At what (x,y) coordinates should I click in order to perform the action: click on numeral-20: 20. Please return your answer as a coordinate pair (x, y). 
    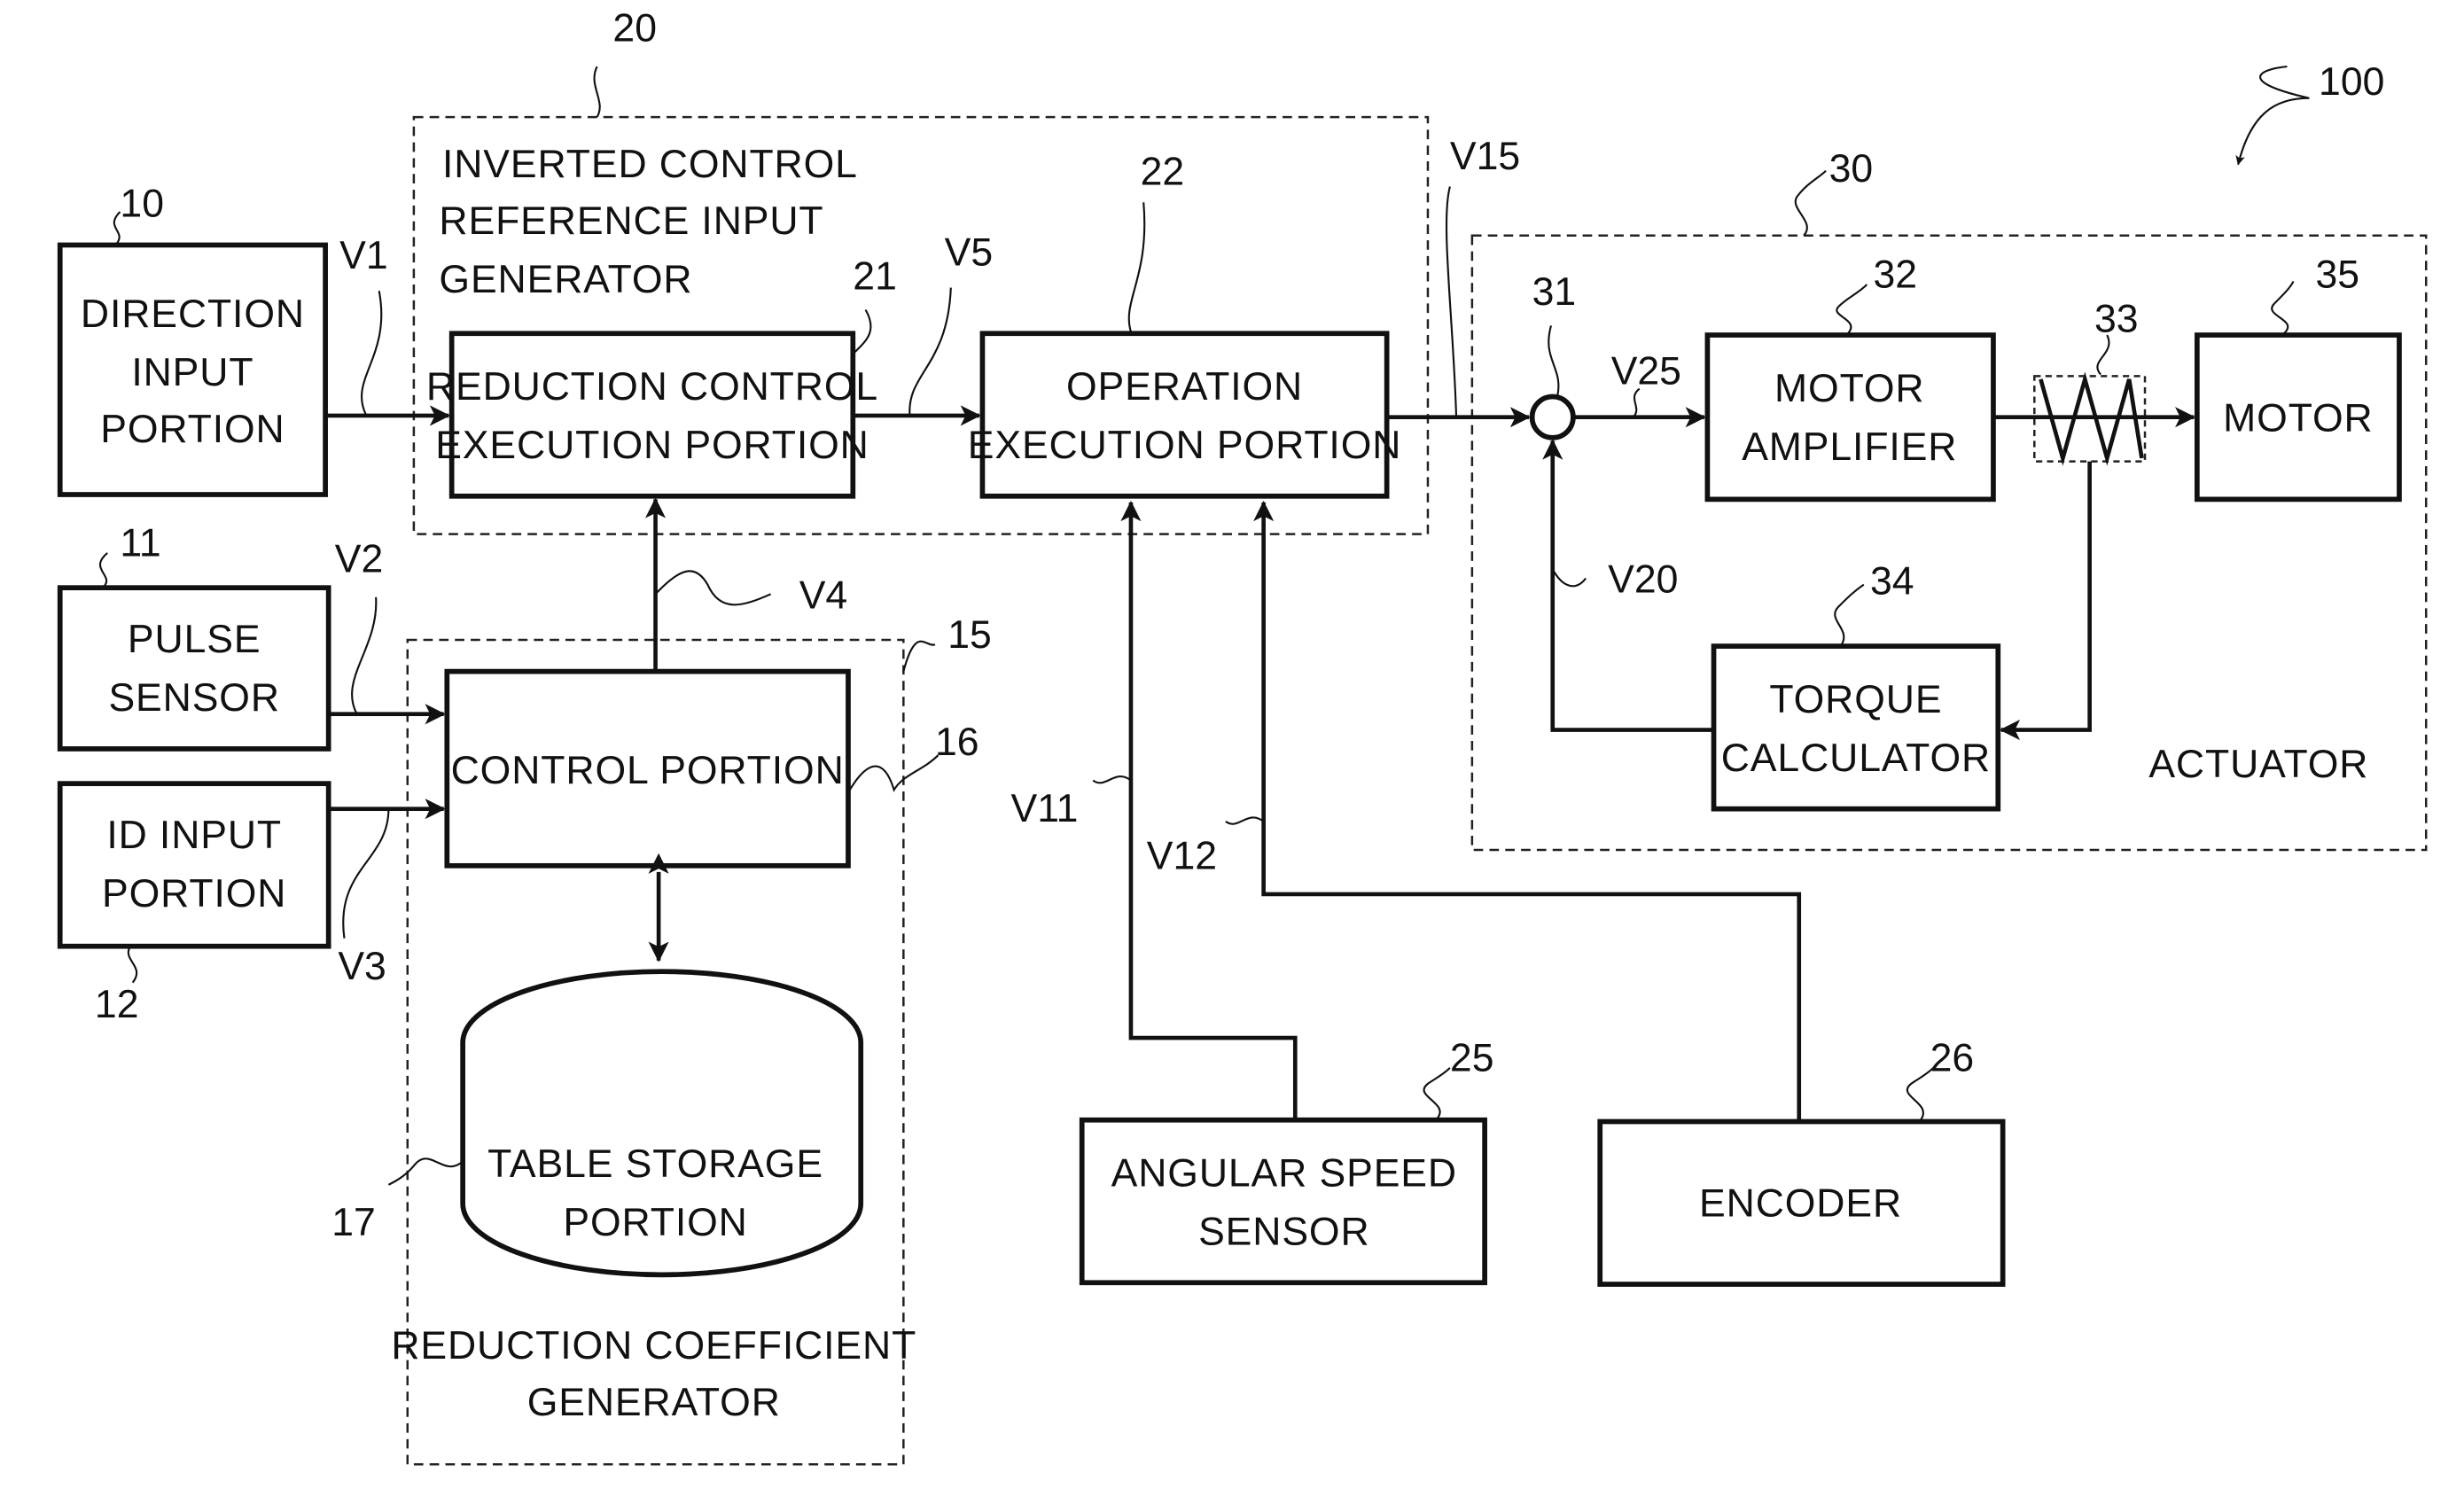
    Looking at the image, I should click on (634, 29).